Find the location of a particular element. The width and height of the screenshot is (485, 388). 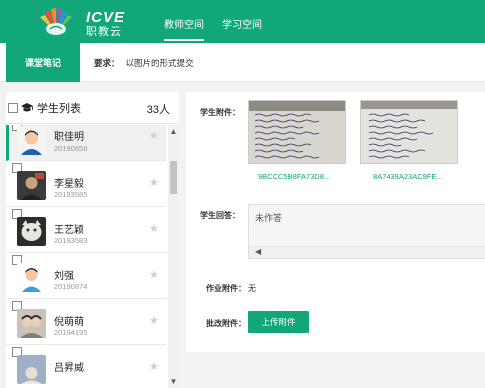

student-name: 倪萌萌 is located at coordinates (69, 322).